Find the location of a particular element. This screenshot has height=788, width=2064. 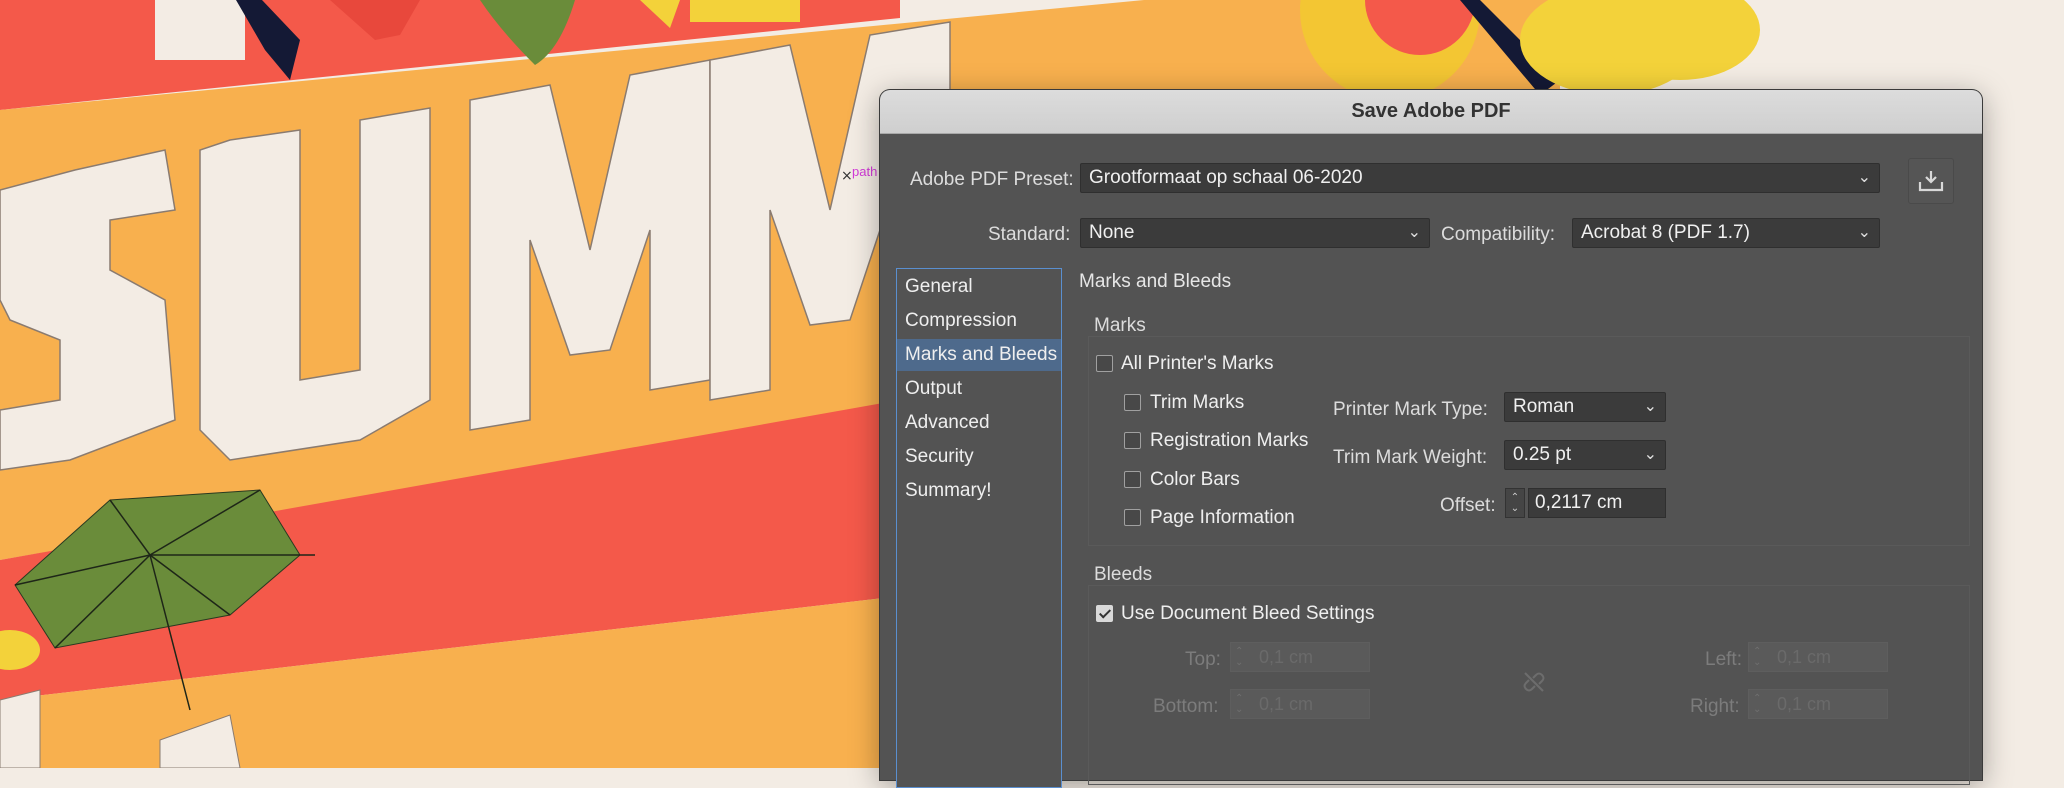

standard-label: Standard: is located at coordinates (1029, 234).